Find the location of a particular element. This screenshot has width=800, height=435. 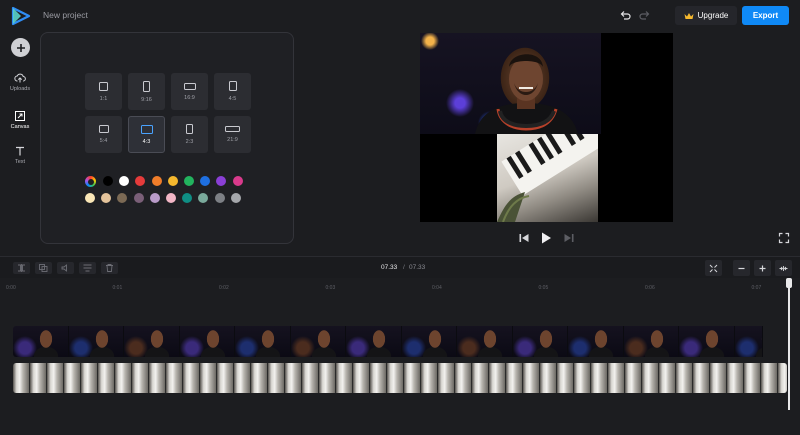

ratio-option-9-16: 9:16 is located at coordinates (146, 91).